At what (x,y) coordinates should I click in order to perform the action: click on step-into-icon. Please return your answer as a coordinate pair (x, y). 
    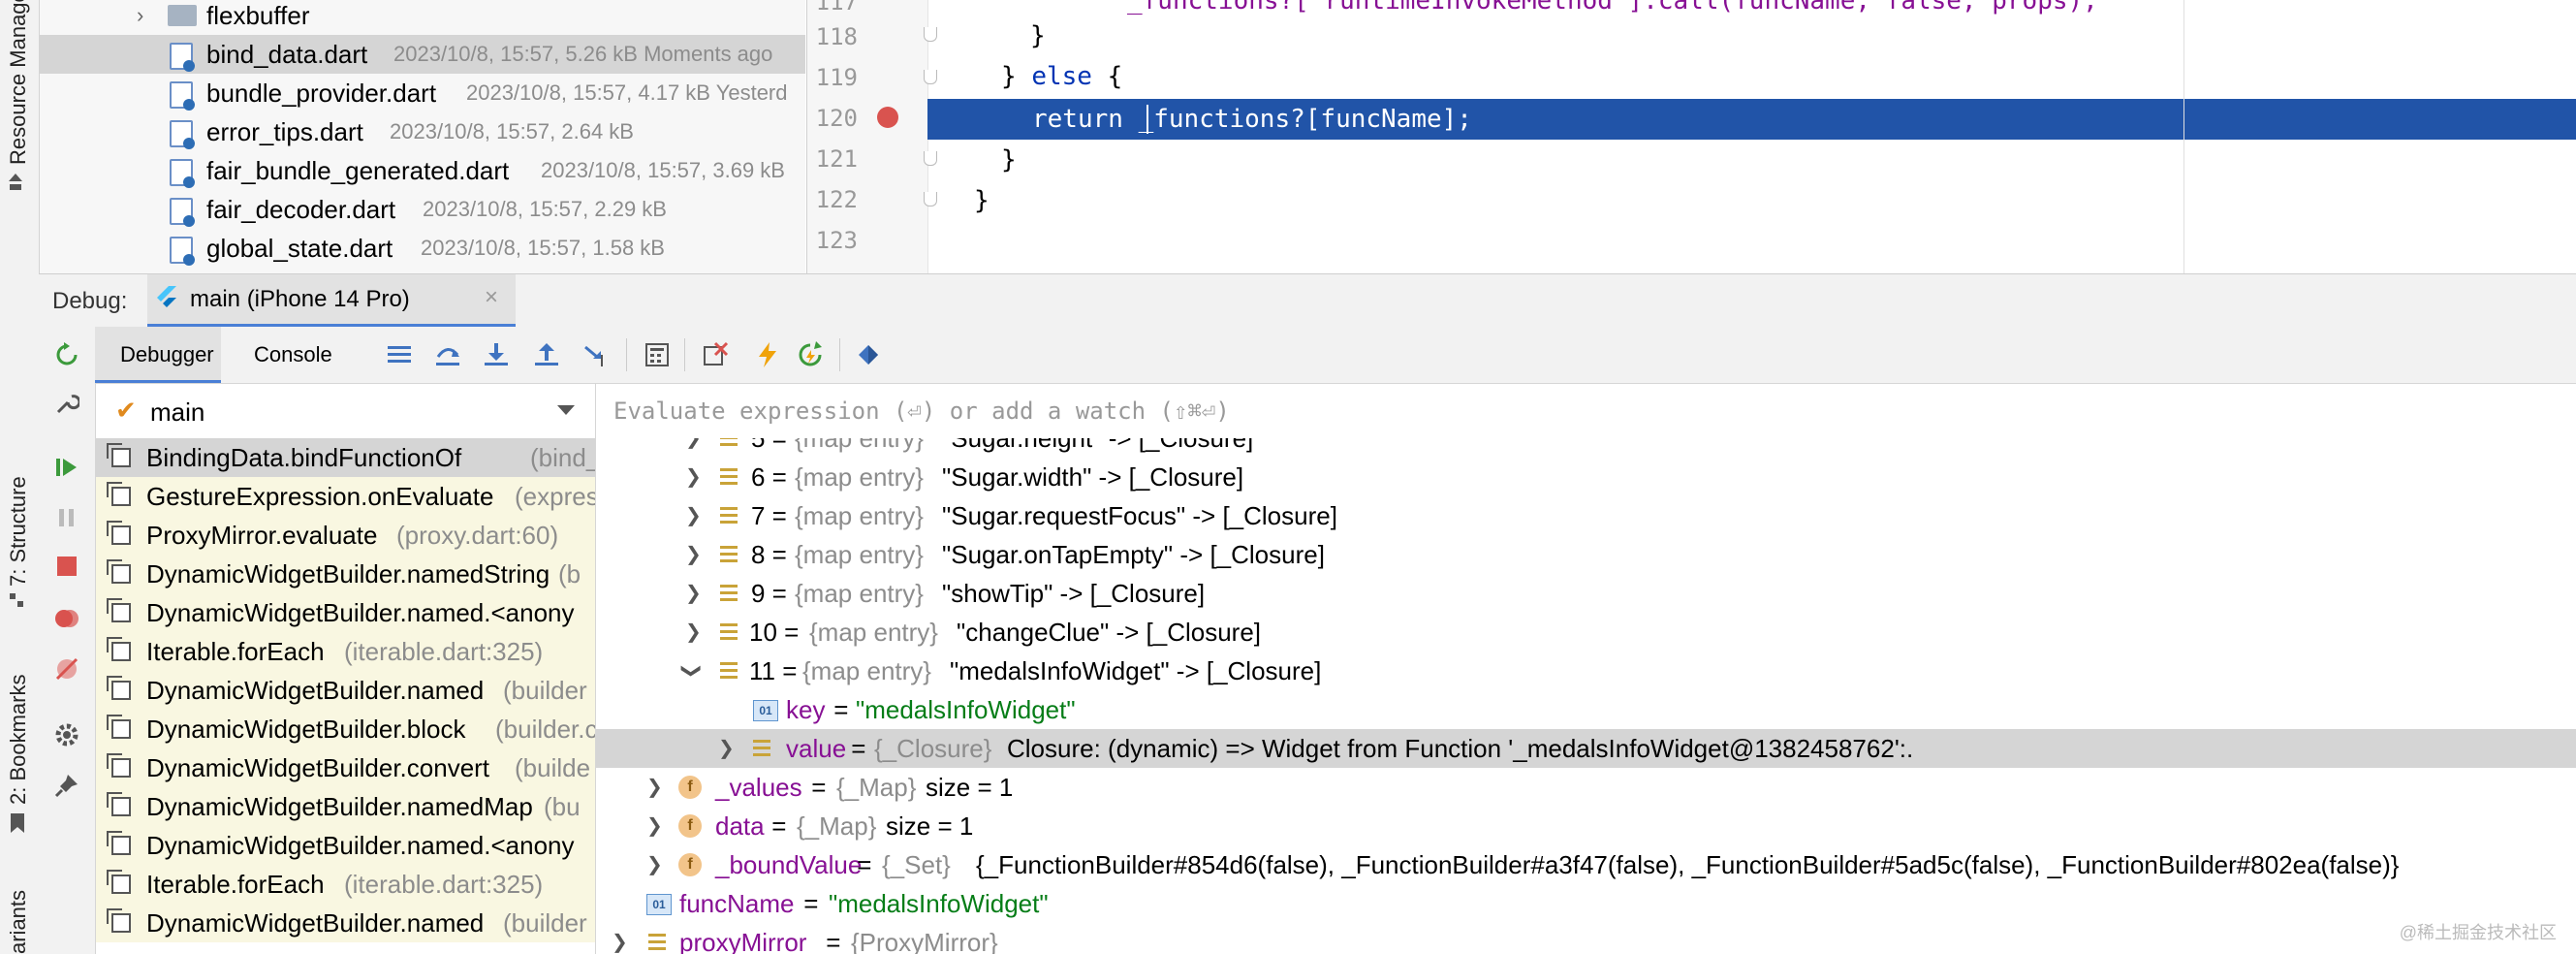
    Looking at the image, I should click on (496, 354).